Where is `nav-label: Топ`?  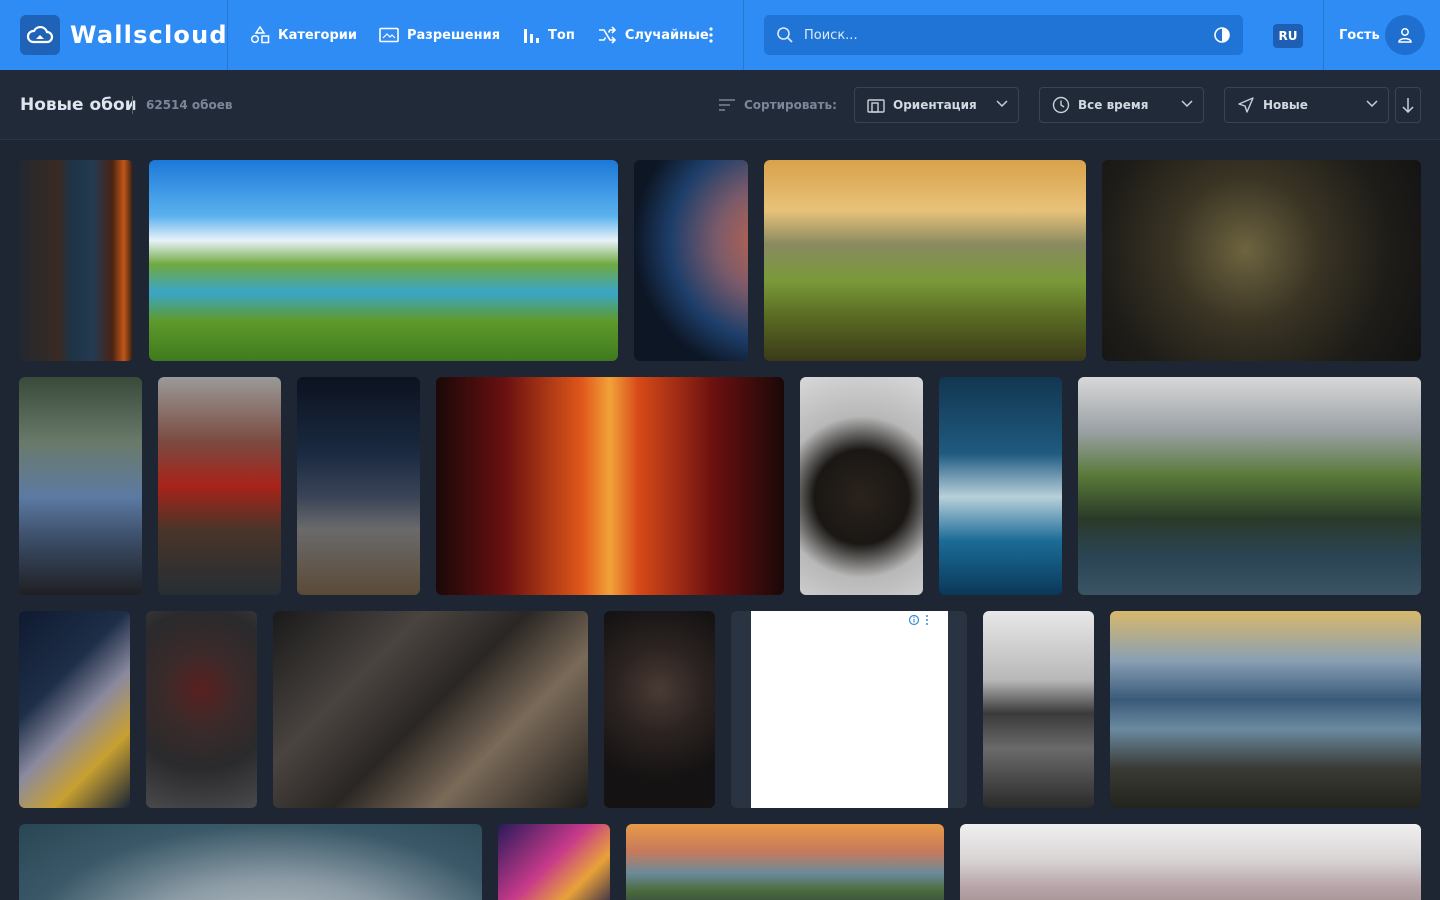
nav-label: Топ is located at coordinates (561, 35).